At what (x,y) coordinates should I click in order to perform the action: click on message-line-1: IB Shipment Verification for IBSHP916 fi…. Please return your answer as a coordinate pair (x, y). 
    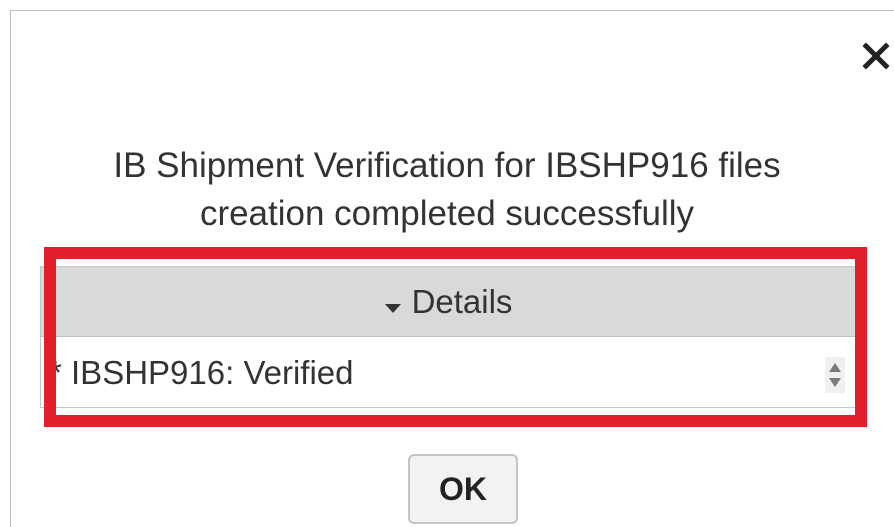
    Looking at the image, I should click on (447, 165).